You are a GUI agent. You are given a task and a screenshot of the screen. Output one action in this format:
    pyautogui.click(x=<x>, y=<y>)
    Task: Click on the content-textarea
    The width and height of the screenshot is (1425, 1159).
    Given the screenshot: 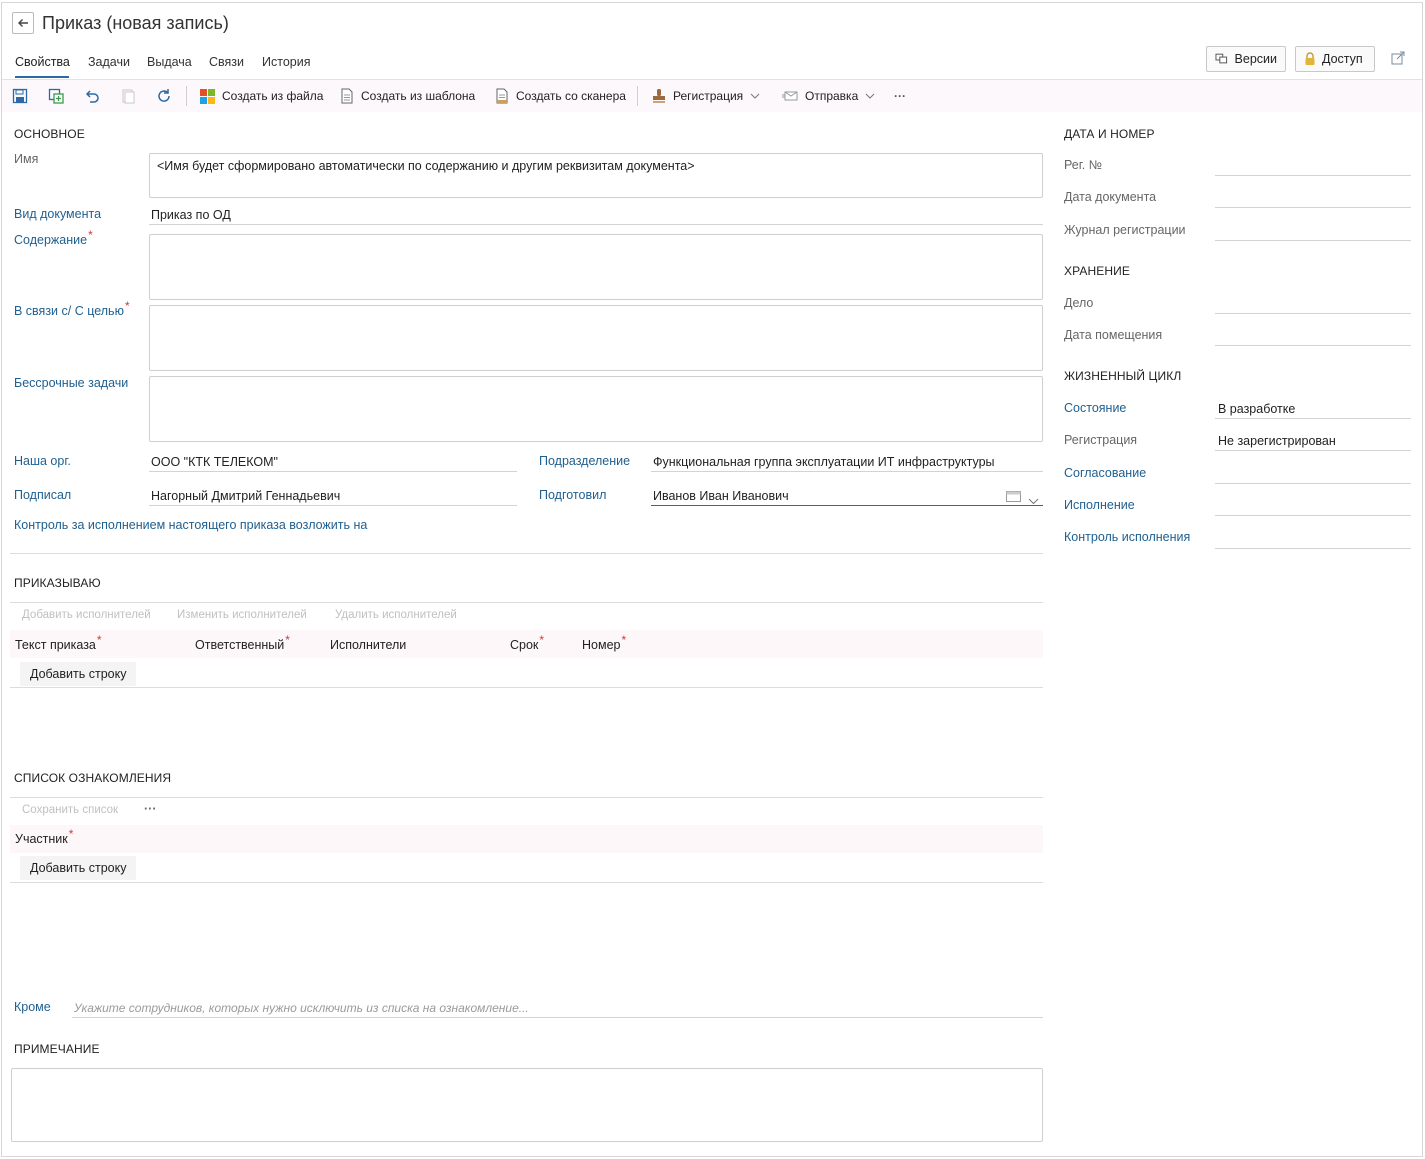 What is the action you would take?
    pyautogui.click(x=596, y=267)
    